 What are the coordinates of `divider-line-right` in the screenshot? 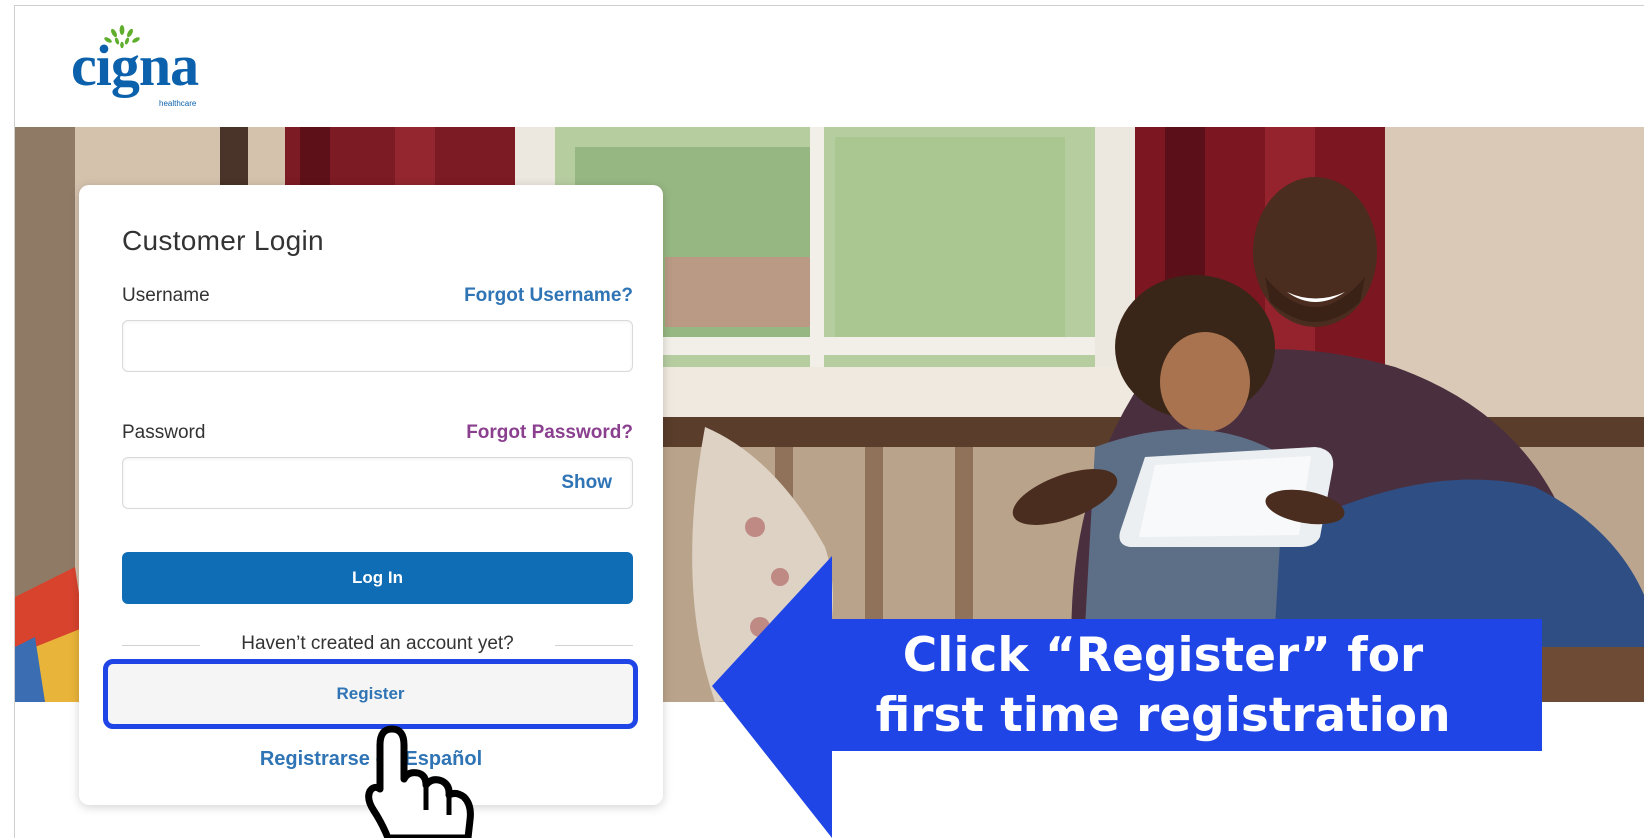 It's located at (594, 645).